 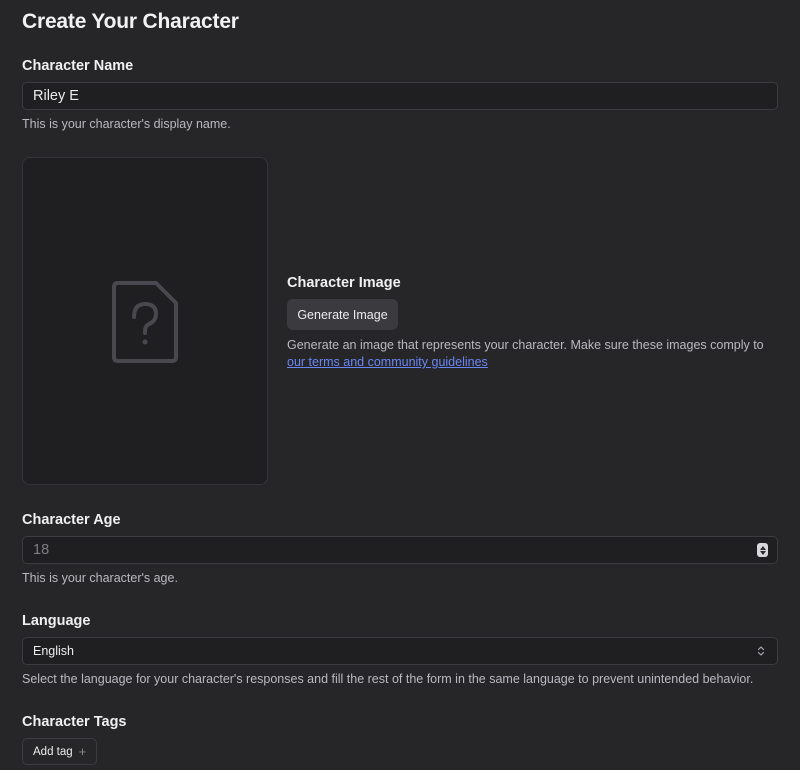 What do you see at coordinates (761, 651) in the screenshot?
I see `chevron-up-down-icon` at bounding box center [761, 651].